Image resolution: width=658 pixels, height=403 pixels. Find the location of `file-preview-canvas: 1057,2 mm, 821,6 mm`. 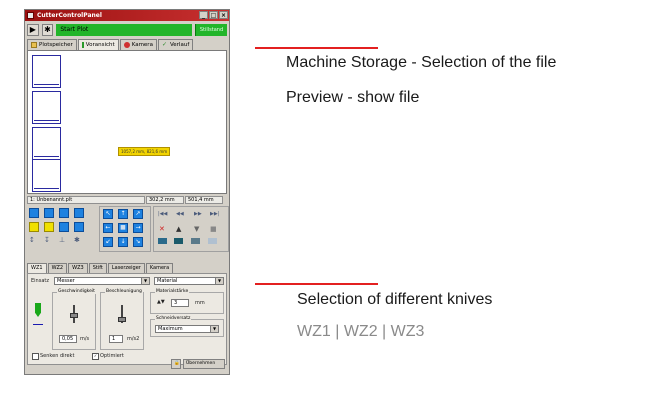

file-preview-canvas: 1057,2 mm, 821,6 mm is located at coordinates (127, 122).